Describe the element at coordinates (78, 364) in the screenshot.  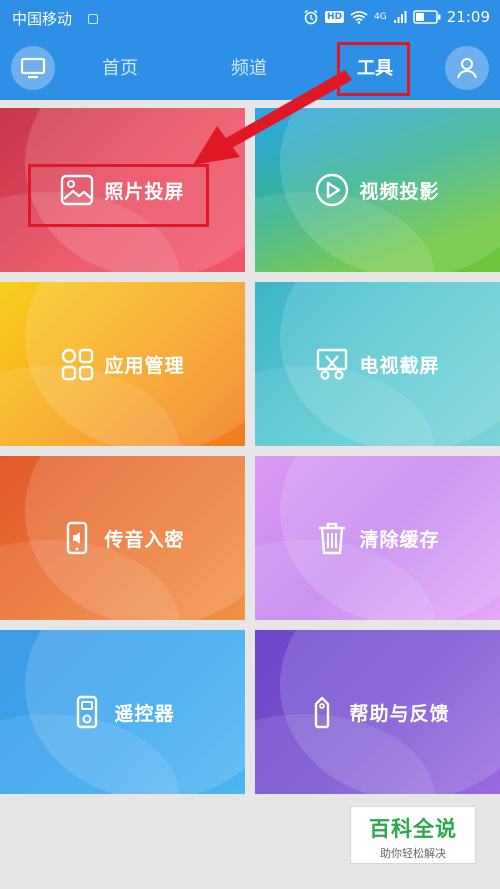
I see `apps-icon` at that location.